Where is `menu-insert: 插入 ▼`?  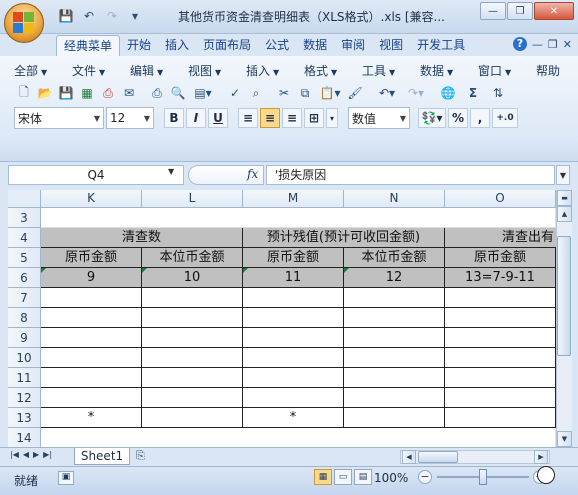 menu-insert: 插入 ▼ is located at coordinates (275, 70).